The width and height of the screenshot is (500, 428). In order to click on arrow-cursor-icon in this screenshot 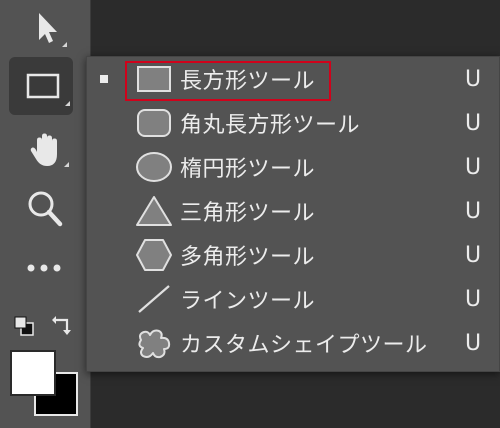, I will do `click(46, 28)`.